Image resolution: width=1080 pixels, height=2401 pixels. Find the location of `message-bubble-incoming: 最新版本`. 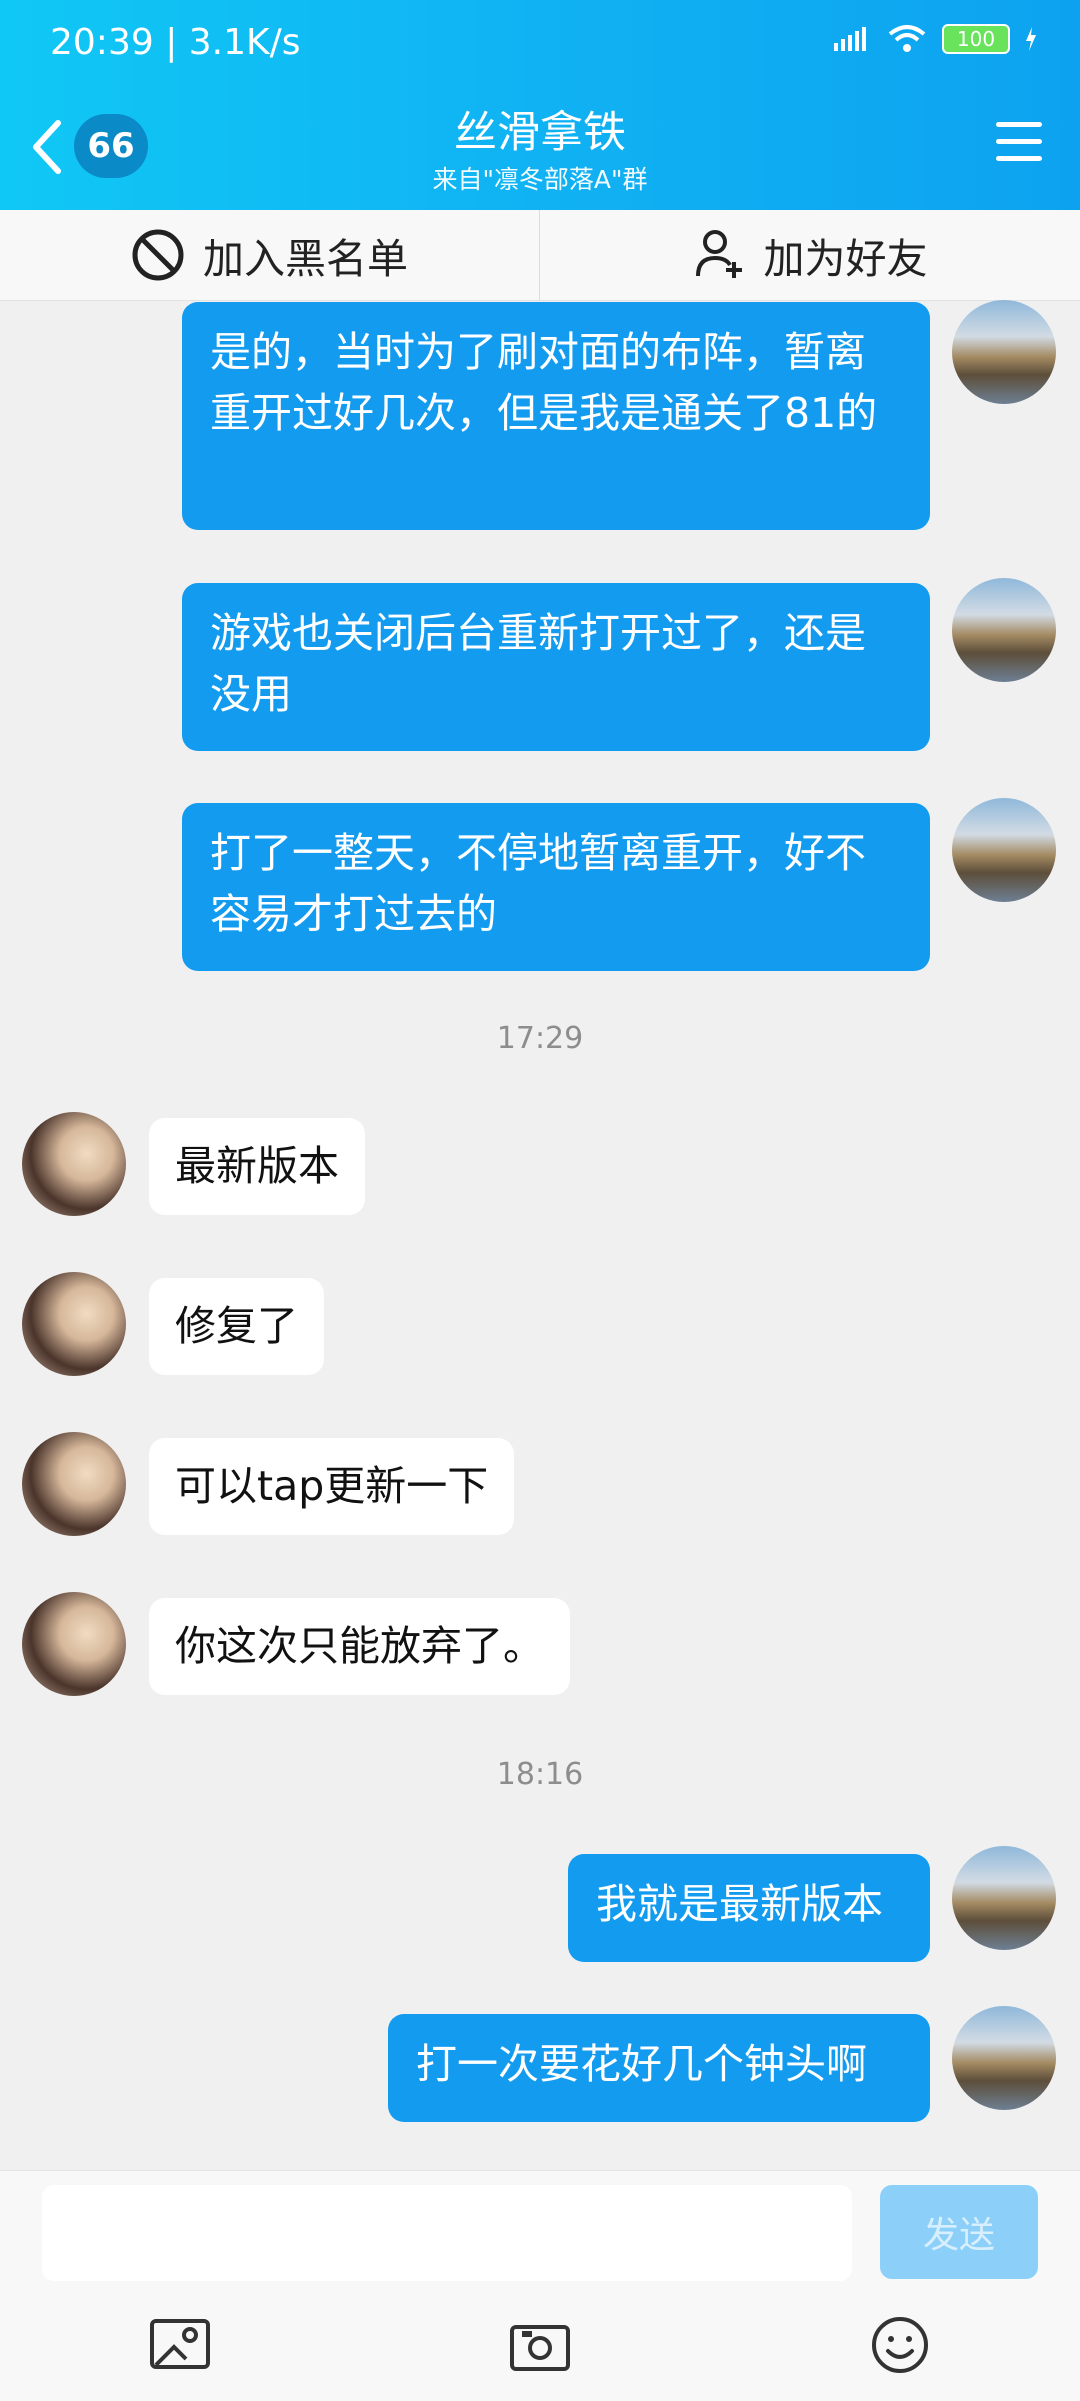

message-bubble-incoming: 最新版本 is located at coordinates (257, 1166).